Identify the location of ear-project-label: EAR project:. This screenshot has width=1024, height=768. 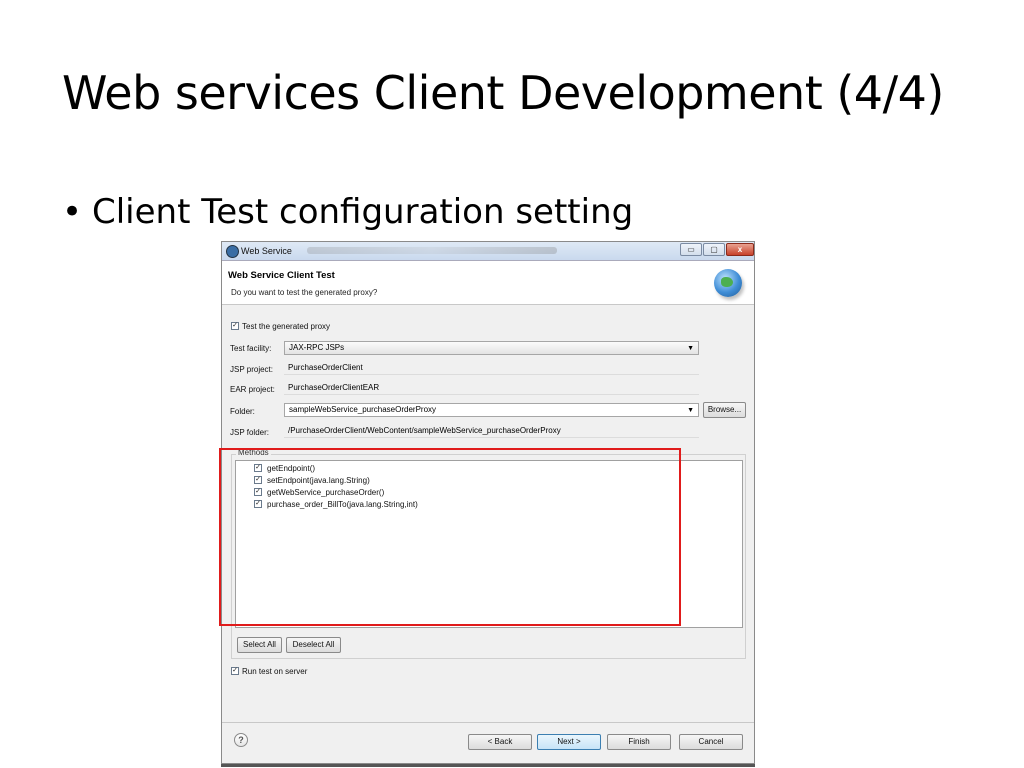
(252, 389).